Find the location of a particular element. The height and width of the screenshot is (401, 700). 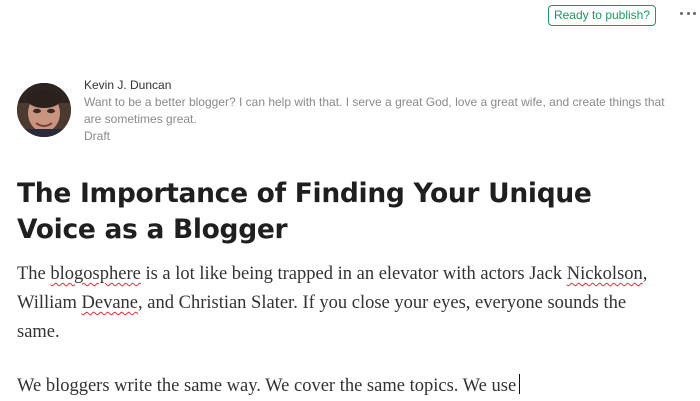

misspelled-word: Nickolson is located at coordinates (605, 274).